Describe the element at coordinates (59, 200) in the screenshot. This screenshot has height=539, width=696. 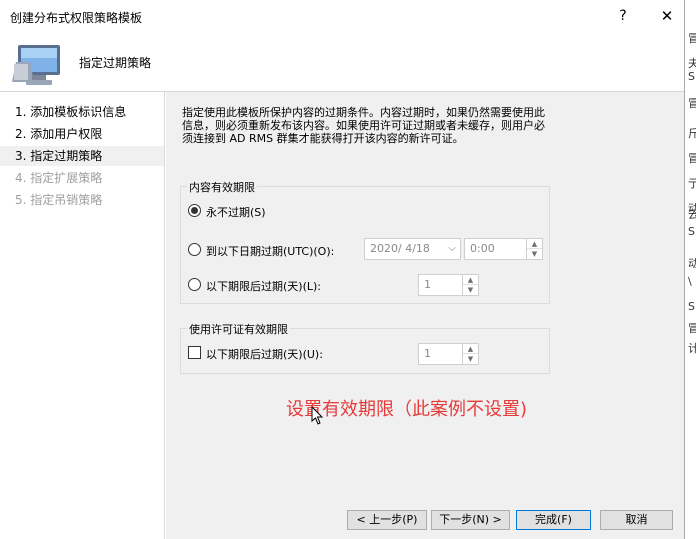
I see `step-revocation-policy: 5. 指定吊销策略` at that location.